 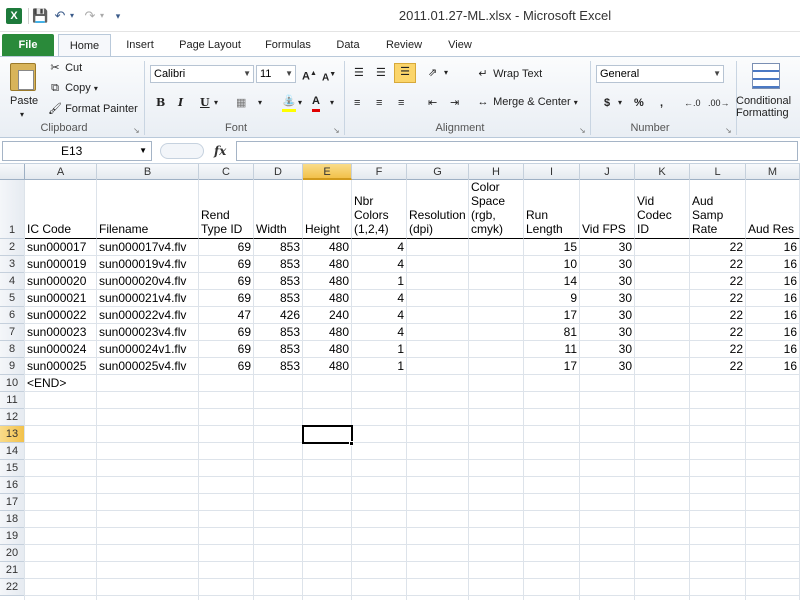 I want to click on tab-data: Data, so click(x=348, y=45).